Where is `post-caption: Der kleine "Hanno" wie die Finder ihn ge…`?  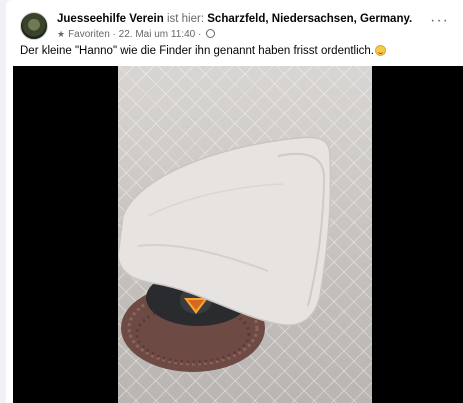
post-caption: Der kleine "Hanno" wie die Finder ihn ge… is located at coordinates (203, 51).